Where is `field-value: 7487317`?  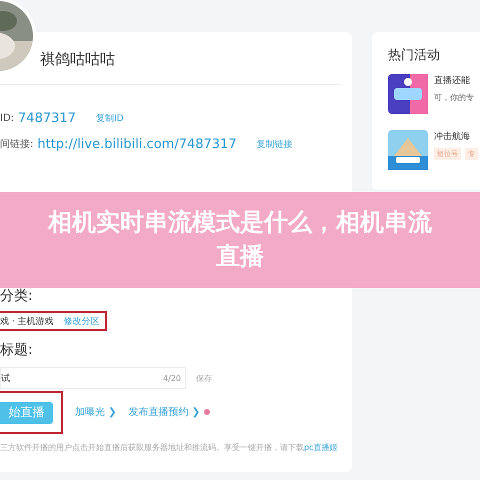 field-value: 7487317 is located at coordinates (47, 118).